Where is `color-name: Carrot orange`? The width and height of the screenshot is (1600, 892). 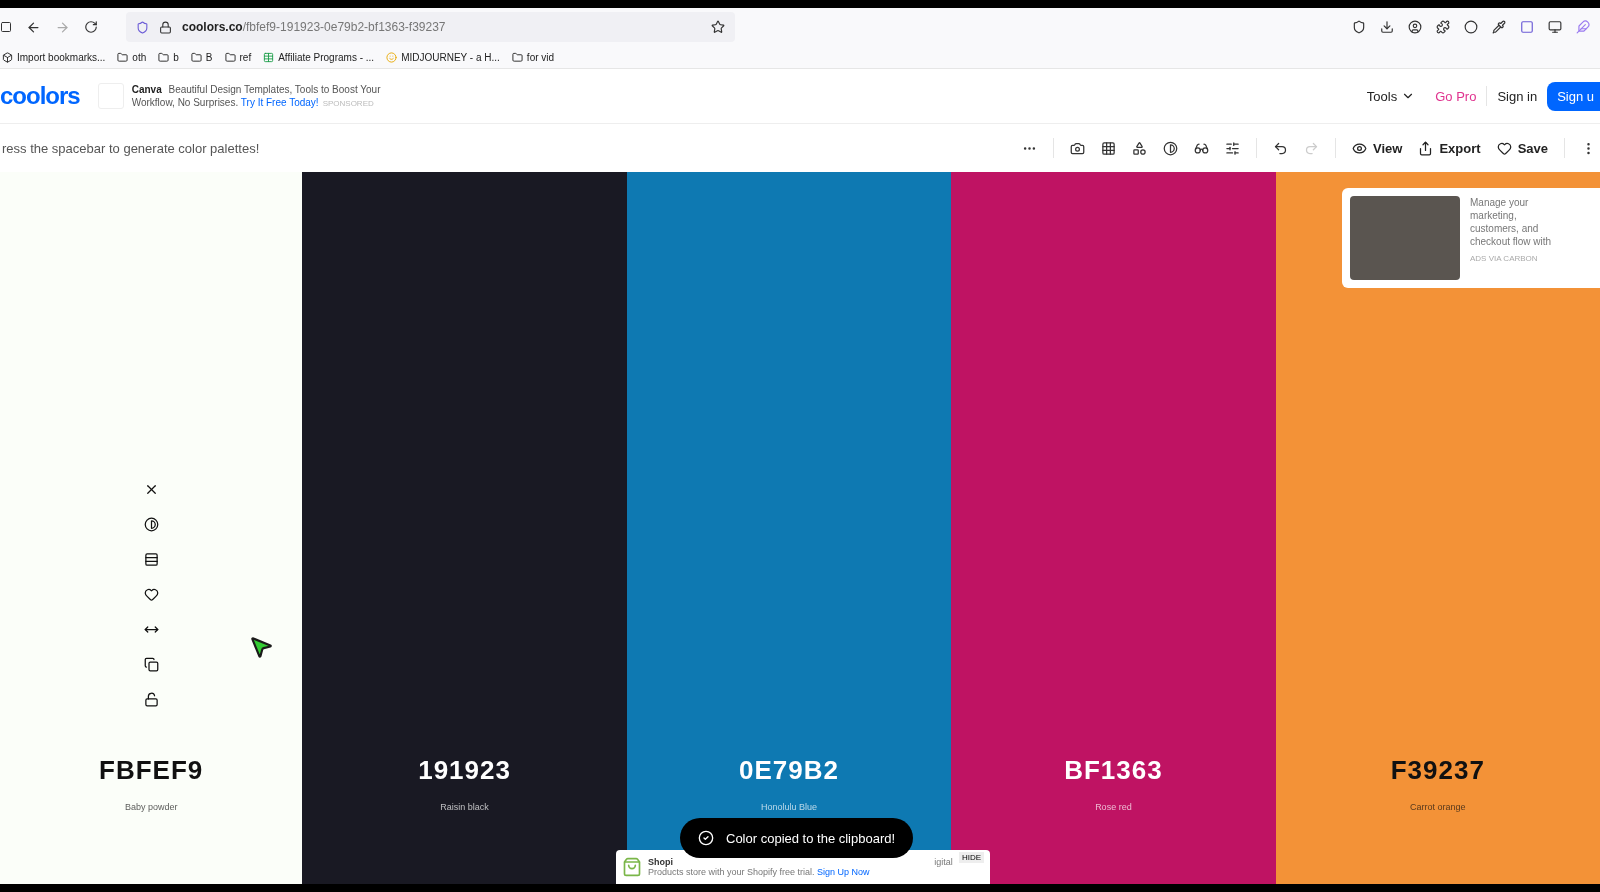
color-name: Carrot orange is located at coordinates (1438, 807).